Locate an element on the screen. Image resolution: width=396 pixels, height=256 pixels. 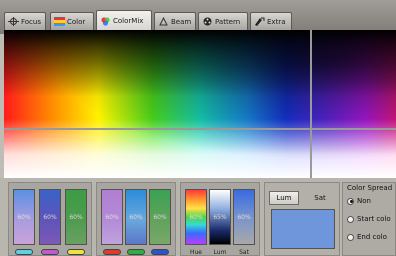
lum-fader: 65% is located at coordinates (220, 217).